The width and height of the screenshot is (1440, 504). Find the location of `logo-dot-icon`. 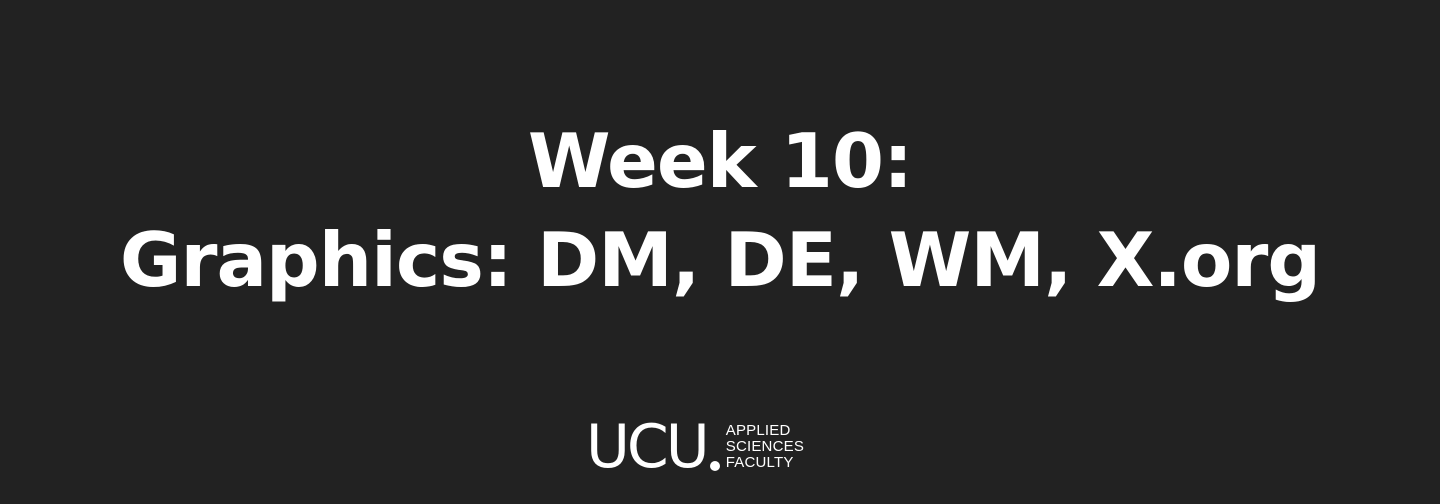

logo-dot-icon is located at coordinates (714, 466).